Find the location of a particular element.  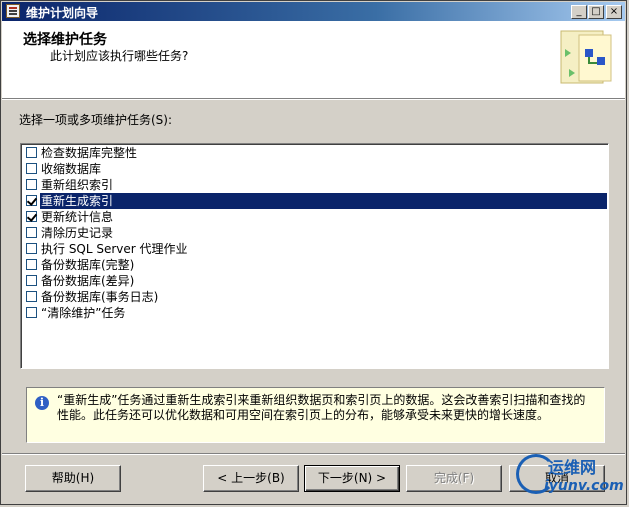

task-list-item: 备份数据库(完整) is located at coordinates (314, 265).